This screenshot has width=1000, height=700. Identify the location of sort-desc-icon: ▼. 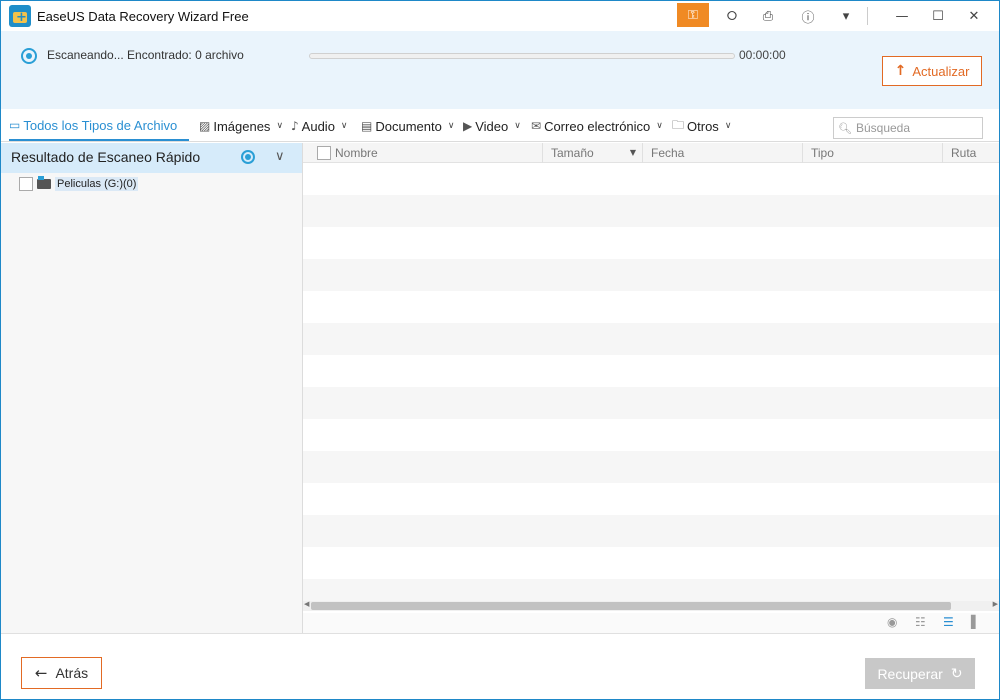
(632, 152).